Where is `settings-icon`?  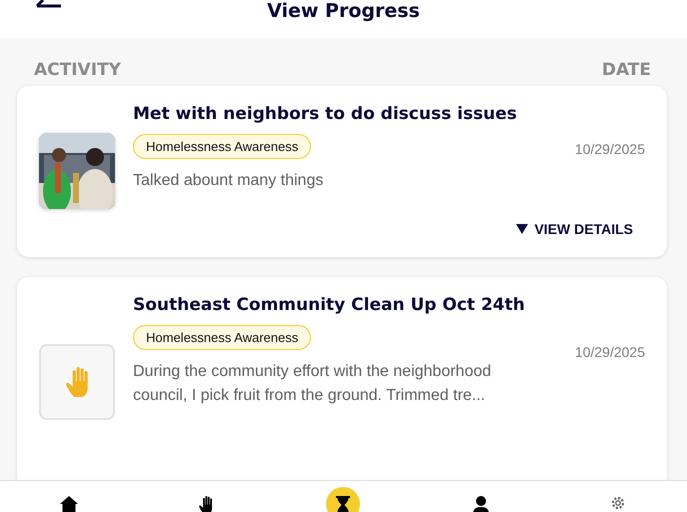
settings-icon is located at coordinates (618, 503).